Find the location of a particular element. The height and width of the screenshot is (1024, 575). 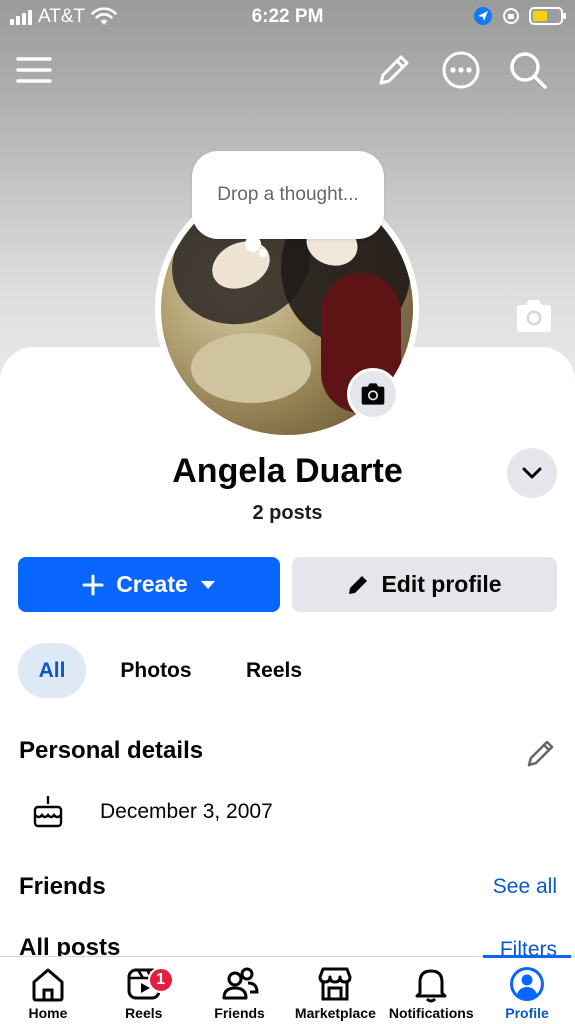

create-button: Create is located at coordinates (149, 584).